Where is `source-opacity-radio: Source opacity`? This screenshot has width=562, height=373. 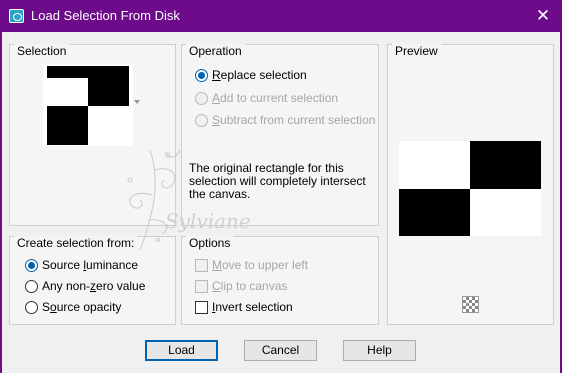 source-opacity-radio: Source opacity is located at coordinates (73, 307).